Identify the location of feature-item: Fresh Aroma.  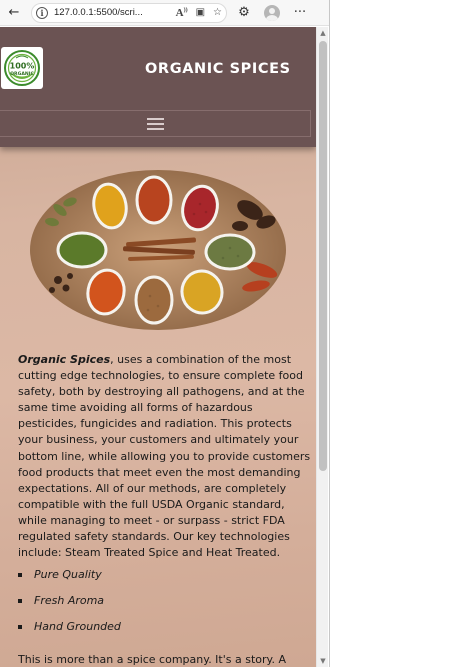
(165, 606).